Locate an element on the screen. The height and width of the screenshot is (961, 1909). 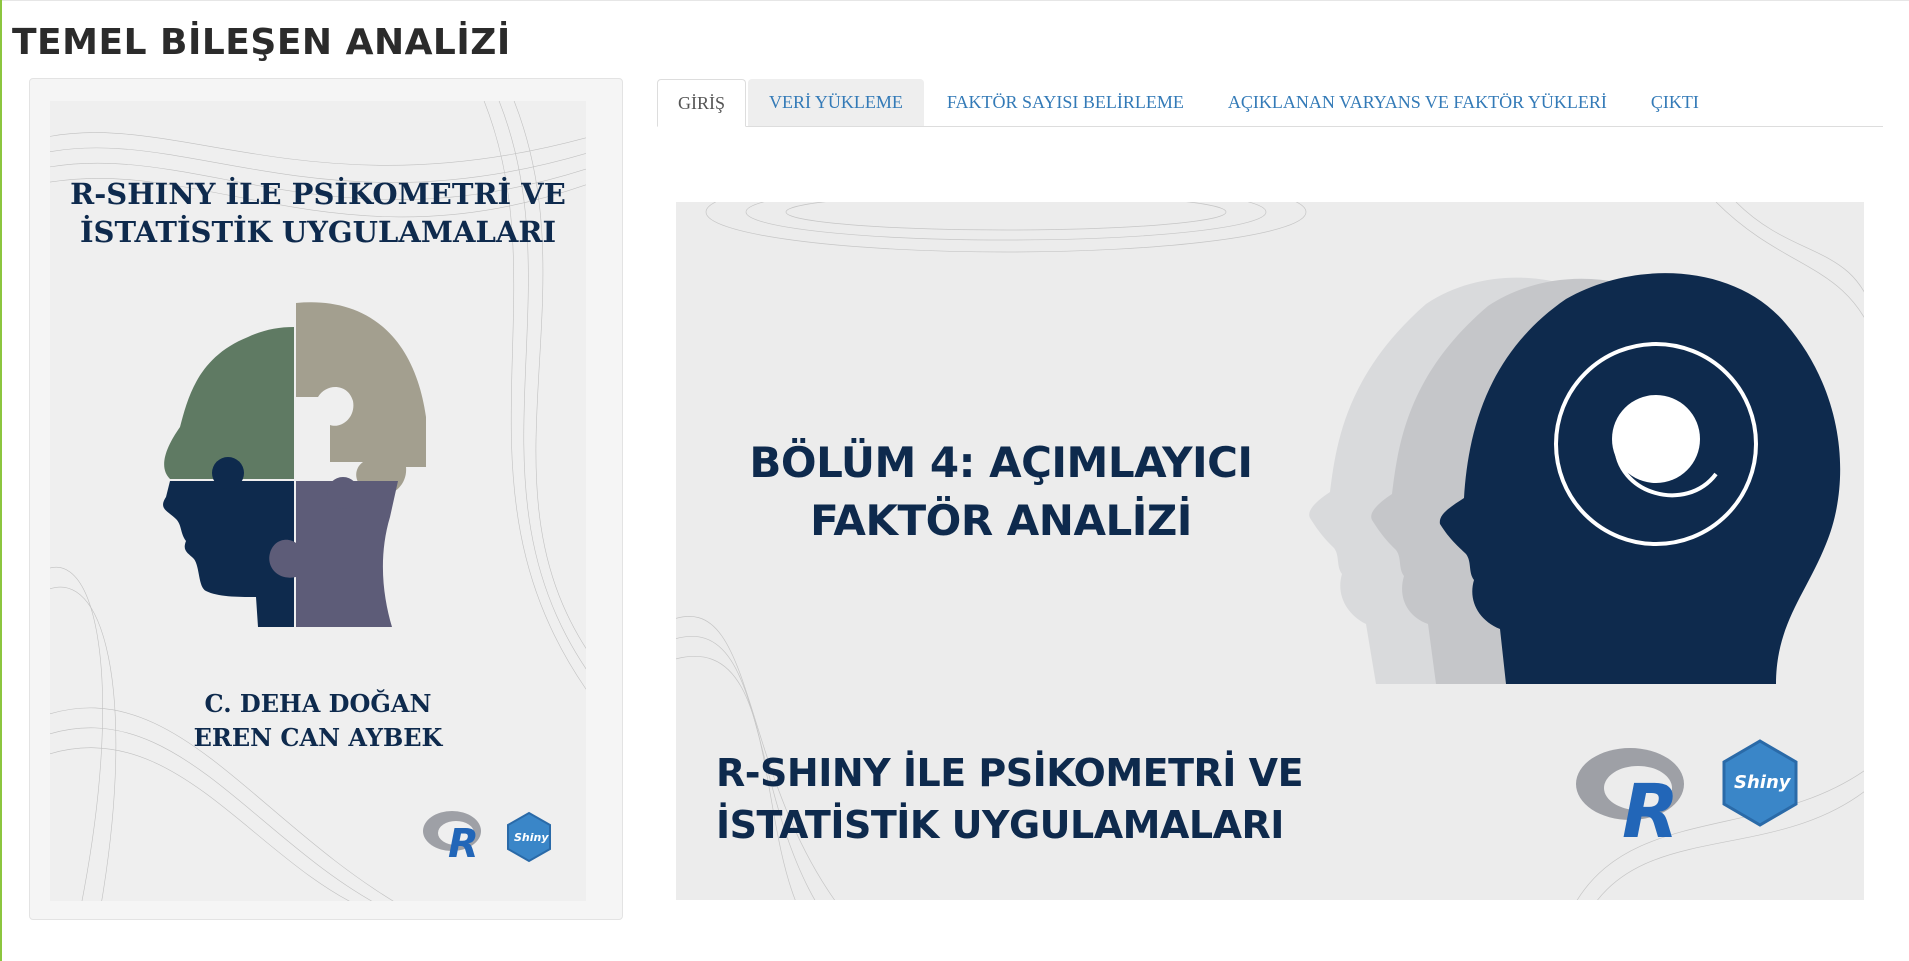
head-silhouette-icon is located at coordinates (1575, 478).